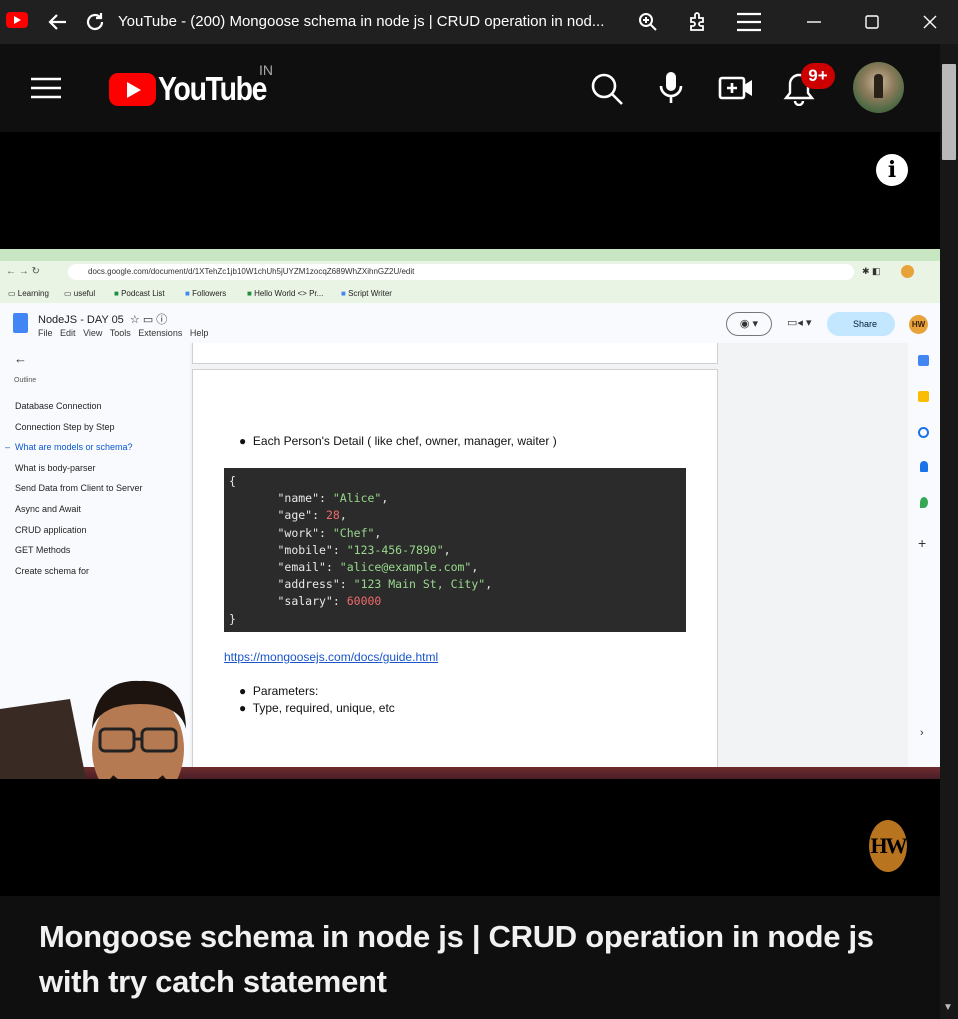 The width and height of the screenshot is (958, 1019). Describe the element at coordinates (79, 488) in the screenshot. I see `outline-item: Send Data from Client to Server` at that location.